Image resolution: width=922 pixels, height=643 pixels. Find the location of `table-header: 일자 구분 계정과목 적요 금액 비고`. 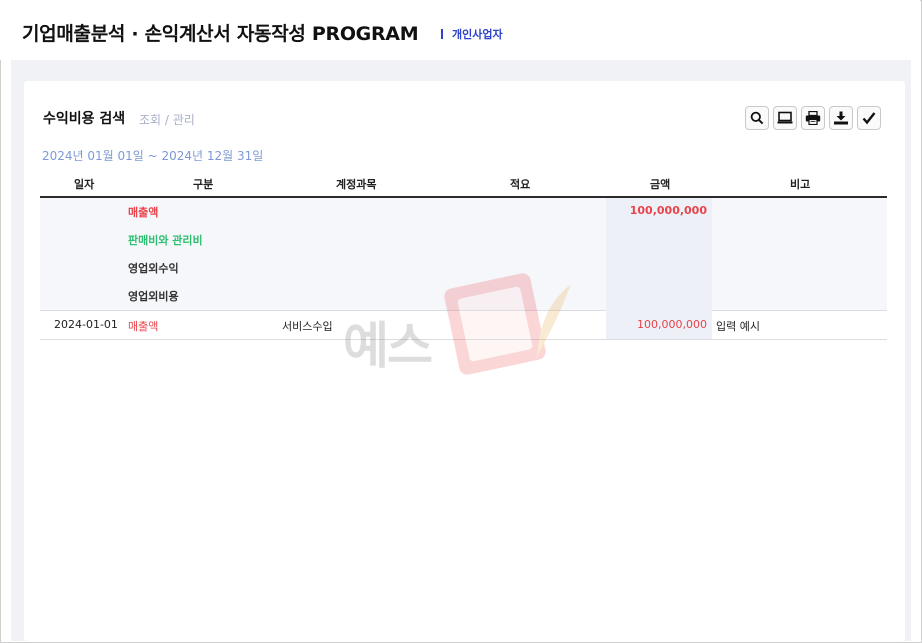

table-header: 일자 구분 계정과목 적요 금액 비고 is located at coordinates (463, 184).